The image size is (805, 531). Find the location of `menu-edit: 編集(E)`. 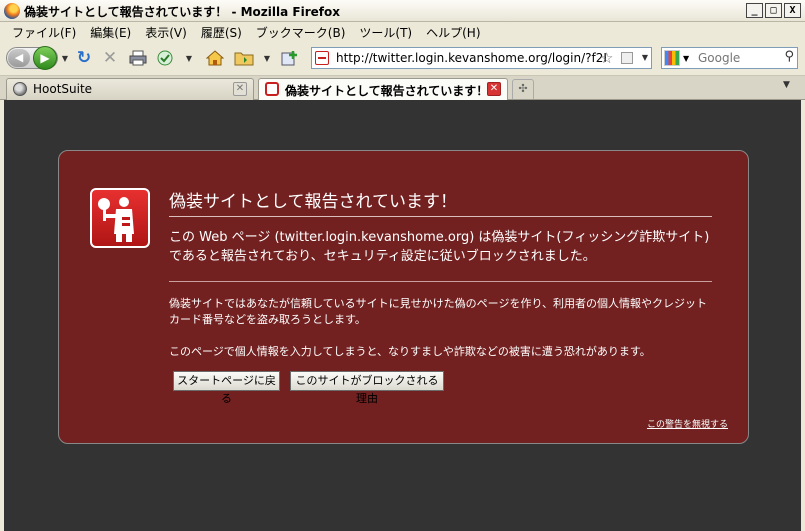

menu-edit: 編集(E) is located at coordinates (111, 32).